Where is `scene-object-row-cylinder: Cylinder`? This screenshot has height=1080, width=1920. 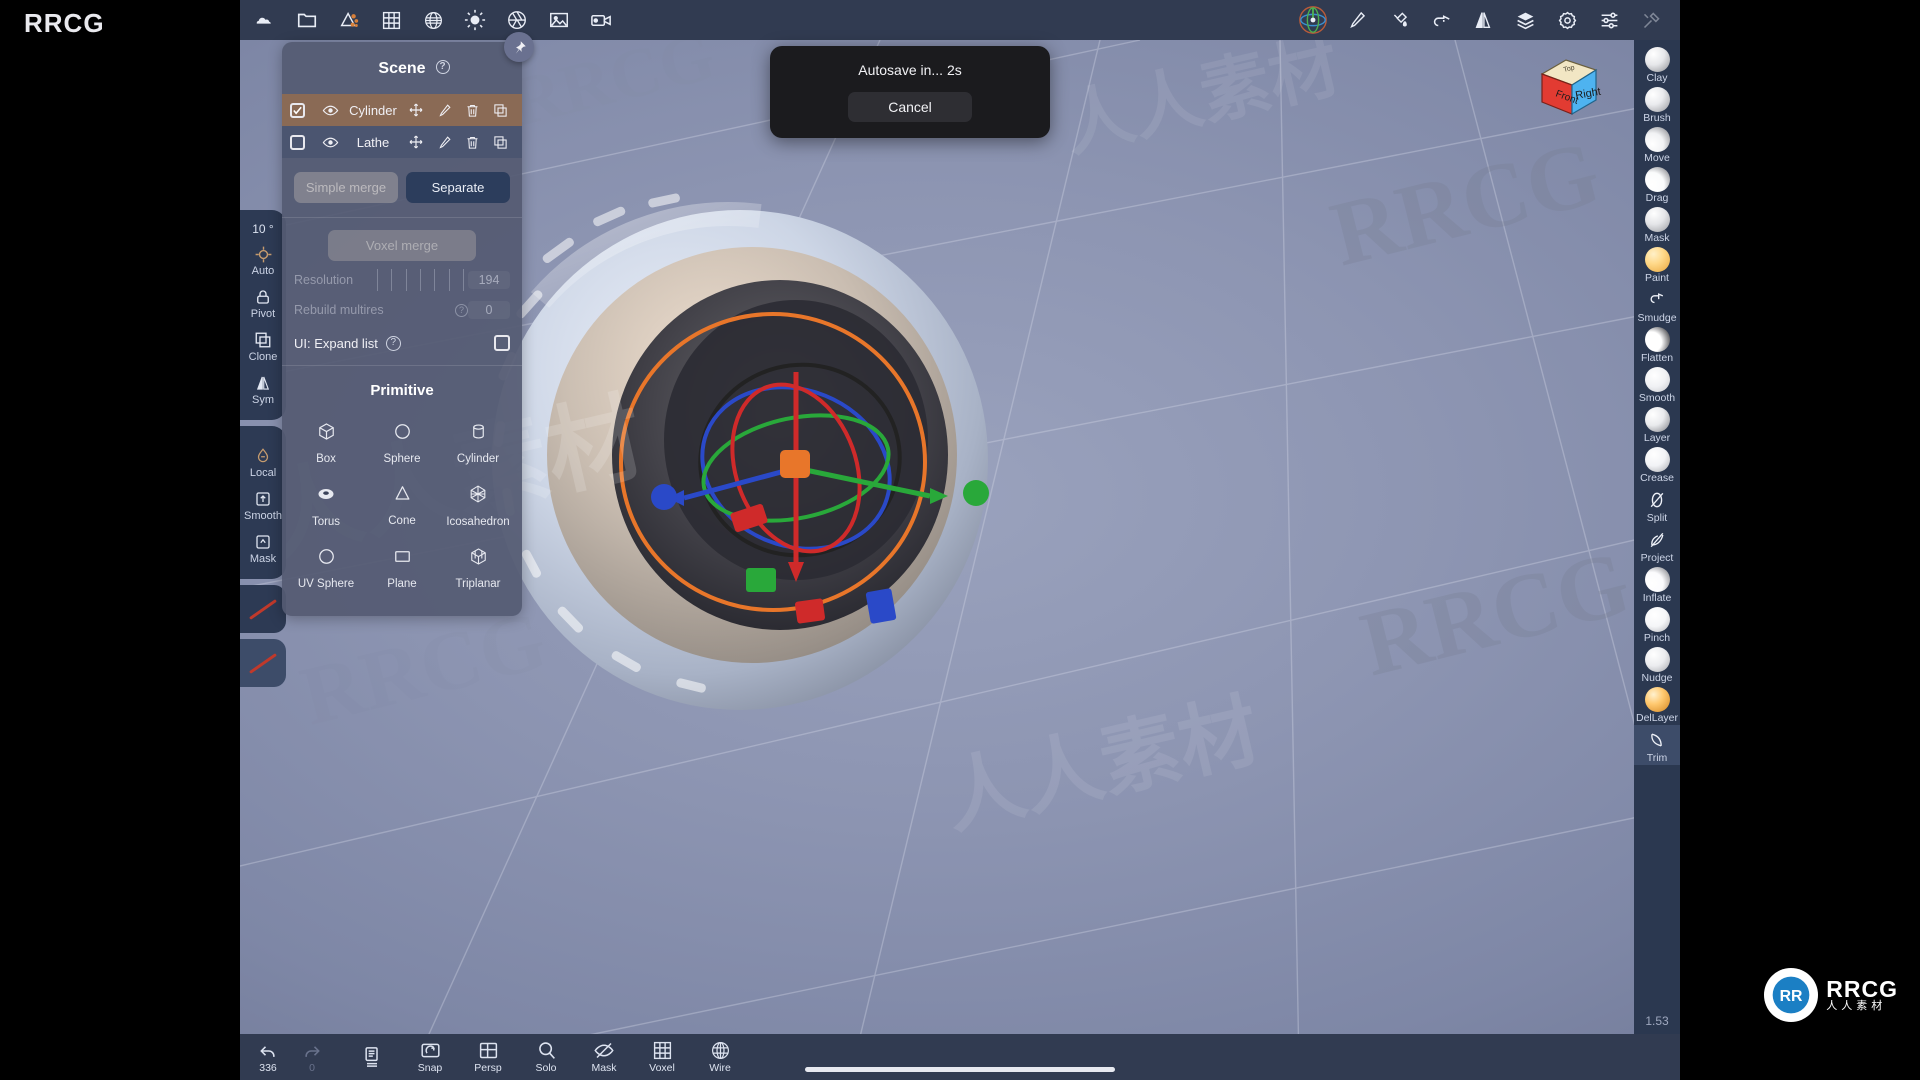 scene-object-row-cylinder: Cylinder is located at coordinates (402, 110).